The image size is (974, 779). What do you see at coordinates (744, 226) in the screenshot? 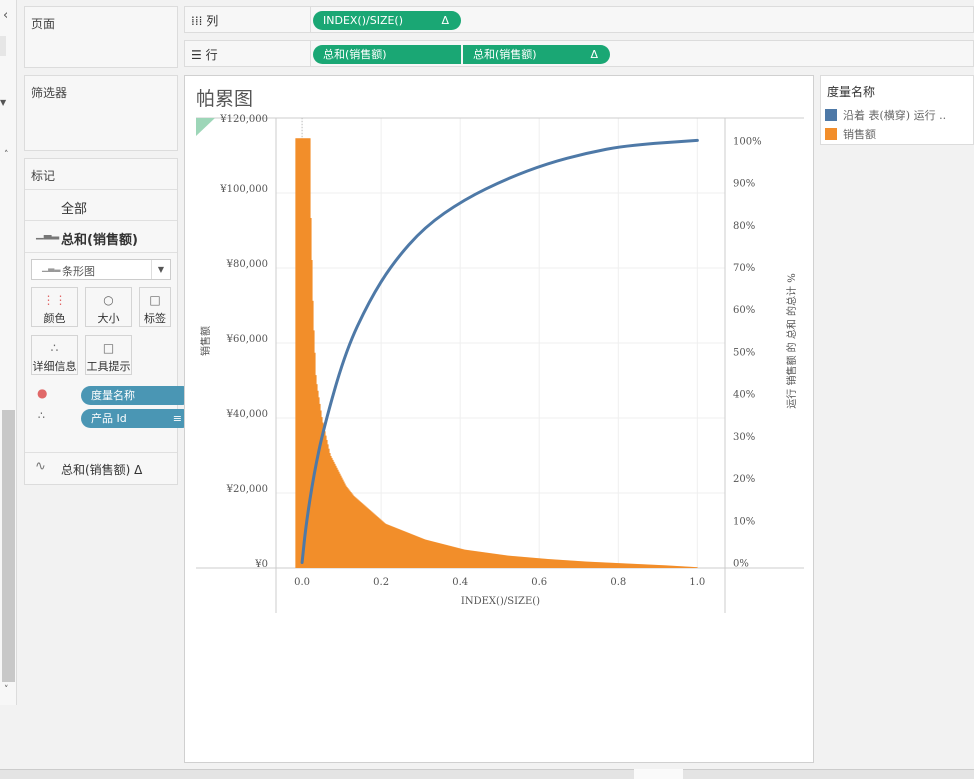
I see `y2-tick-label: 80%` at bounding box center [744, 226].